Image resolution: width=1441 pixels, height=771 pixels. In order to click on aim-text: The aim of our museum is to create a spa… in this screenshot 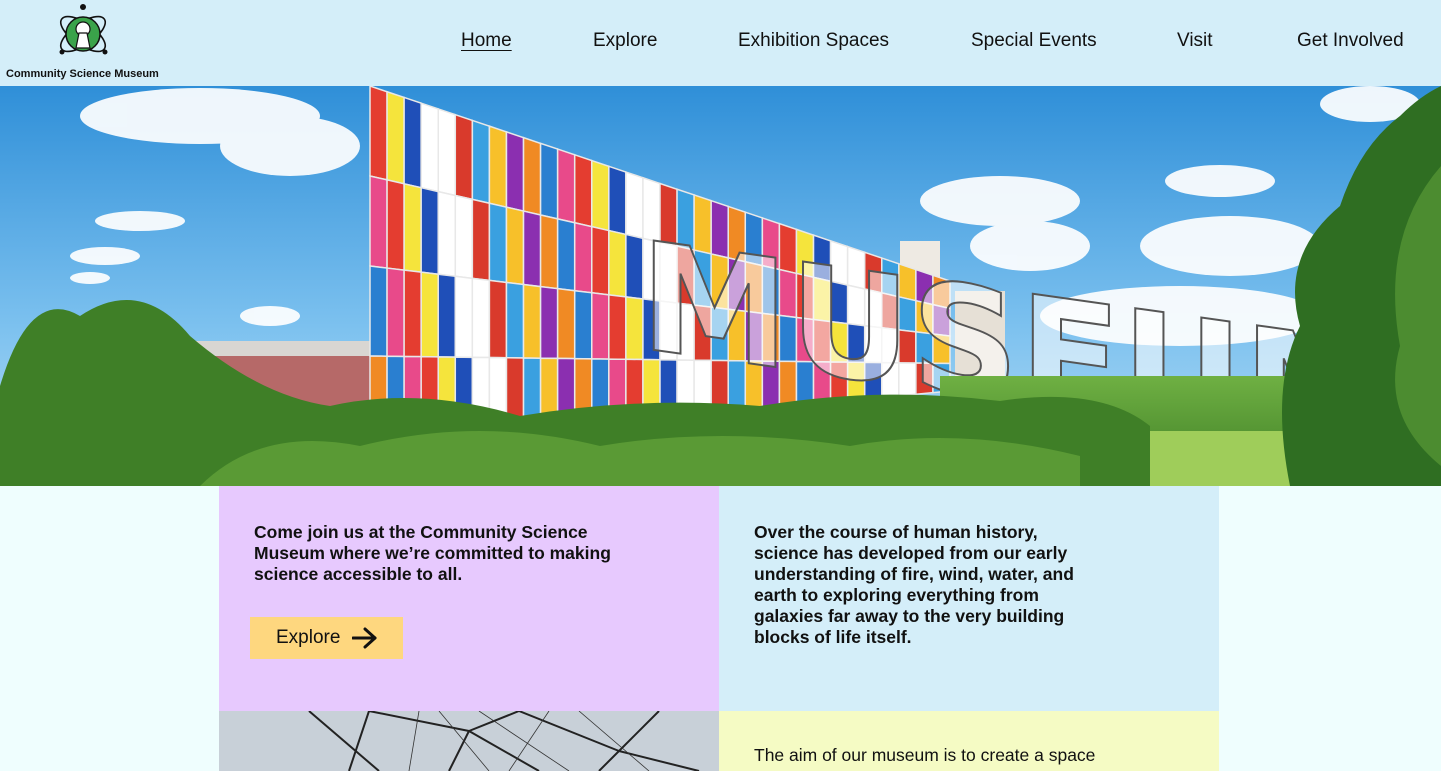, I will do `click(925, 755)`.